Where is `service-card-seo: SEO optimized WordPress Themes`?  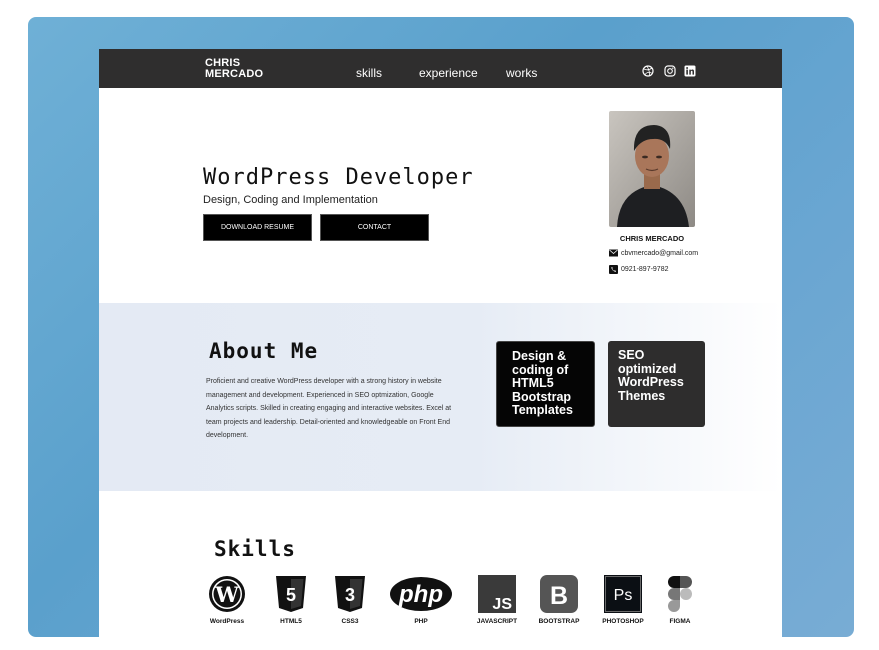
service-card-seo: SEO optimized WordPress Themes is located at coordinates (656, 384).